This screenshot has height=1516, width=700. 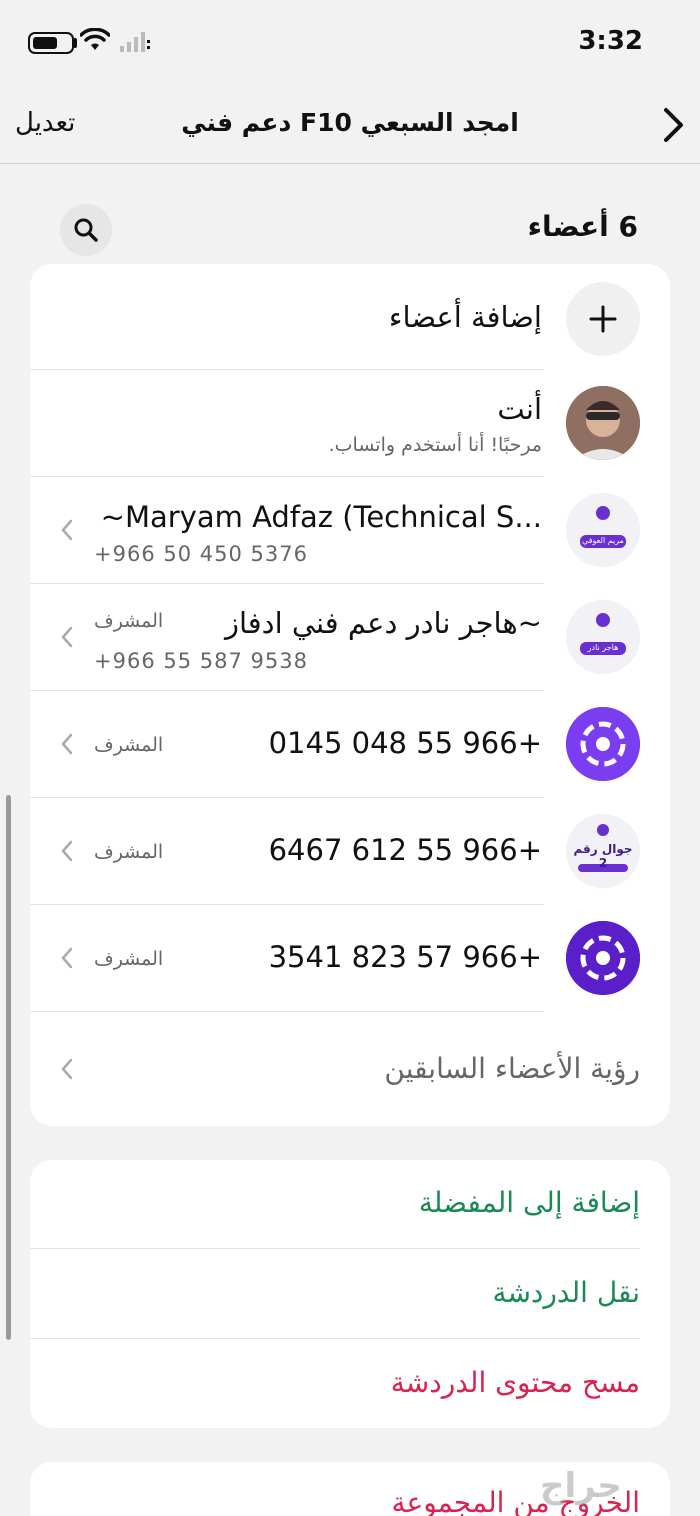 What do you see at coordinates (201, 554) in the screenshot?
I see `member-phone: +966 50 450 5376` at bounding box center [201, 554].